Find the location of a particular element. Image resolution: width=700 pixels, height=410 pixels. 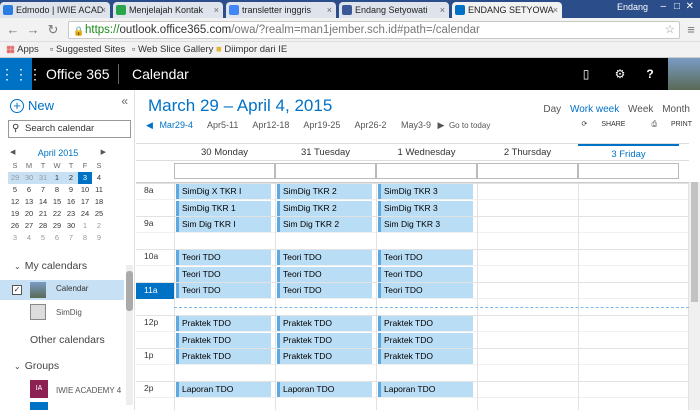

mini-cal-day: 23 is located at coordinates (71, 214).